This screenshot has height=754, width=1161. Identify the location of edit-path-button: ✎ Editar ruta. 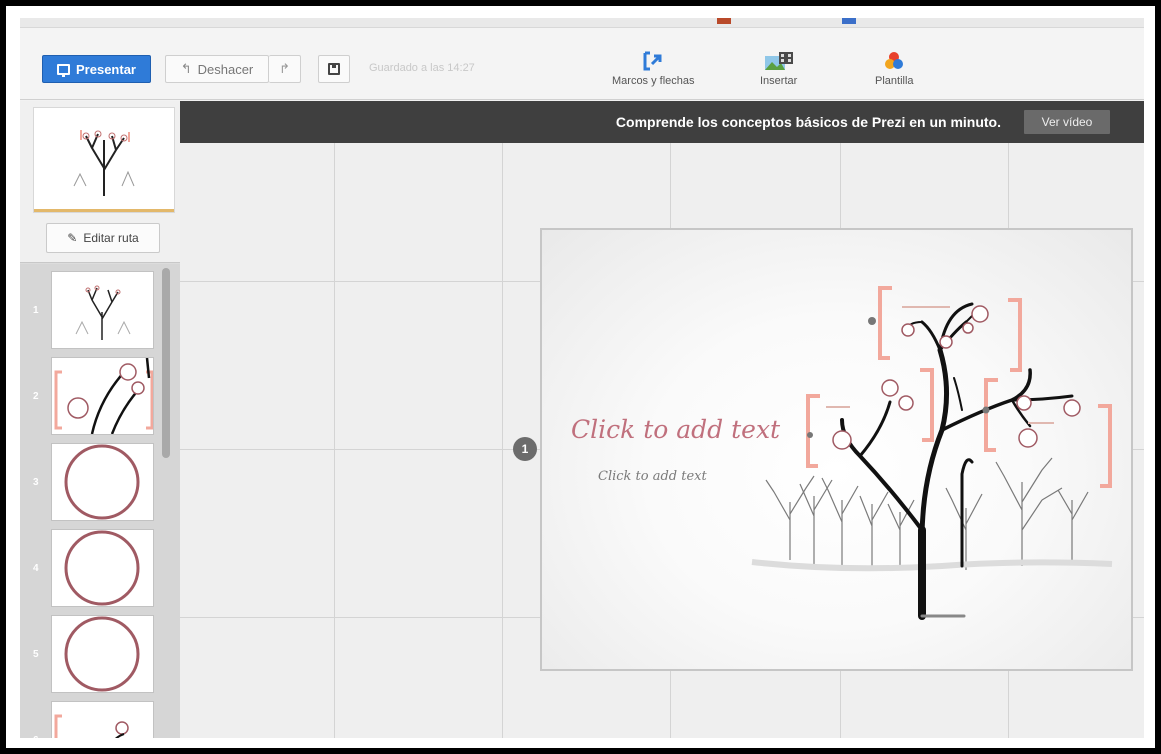
(103, 238).